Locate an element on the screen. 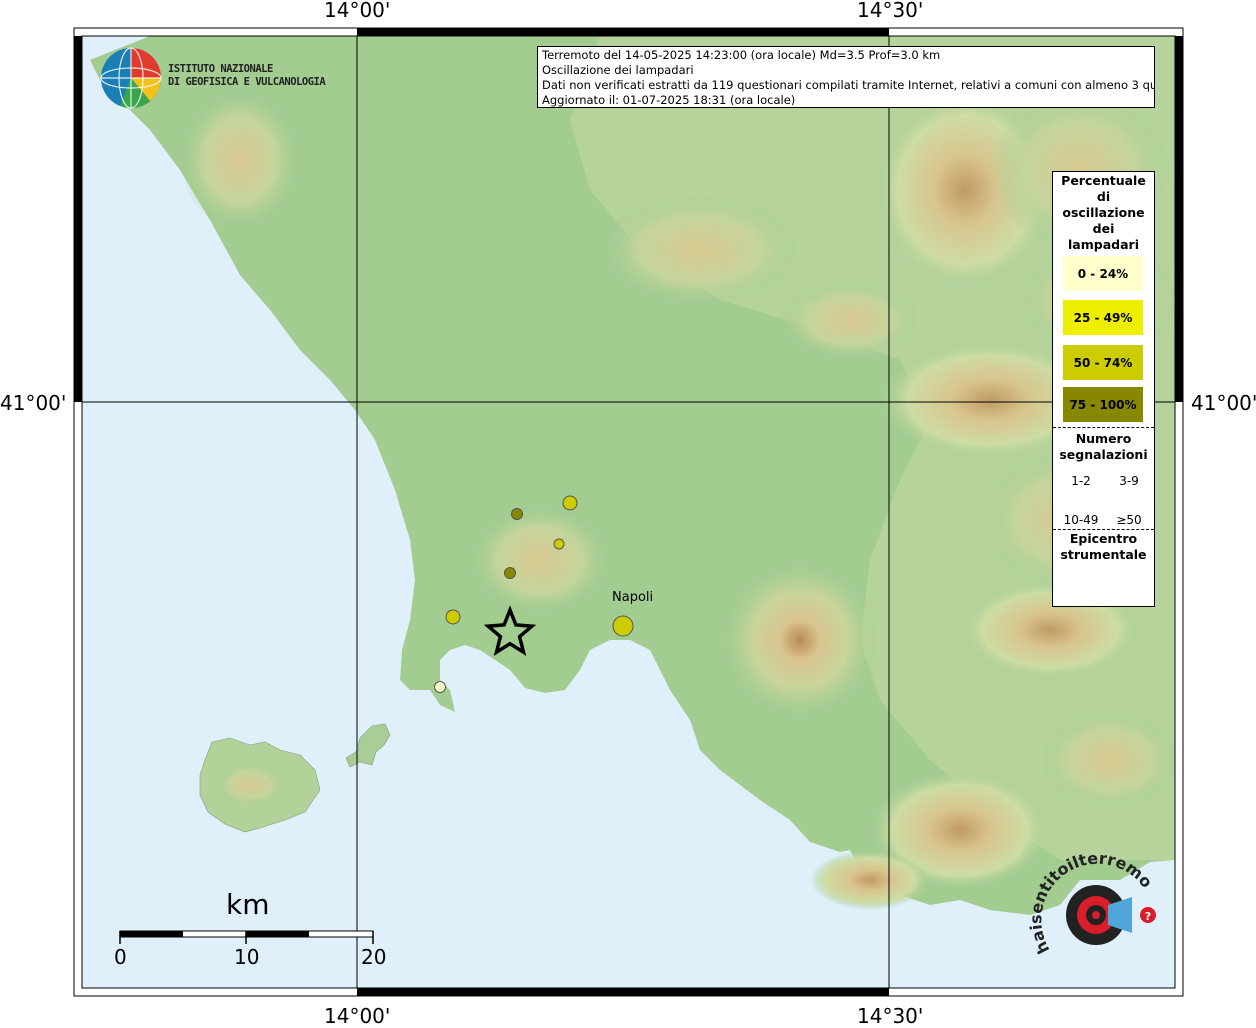 Image resolution: width=1256 pixels, height=1028 pixels. ingv-line-1: ISTITUTO NAZIONALE is located at coordinates (220, 69).